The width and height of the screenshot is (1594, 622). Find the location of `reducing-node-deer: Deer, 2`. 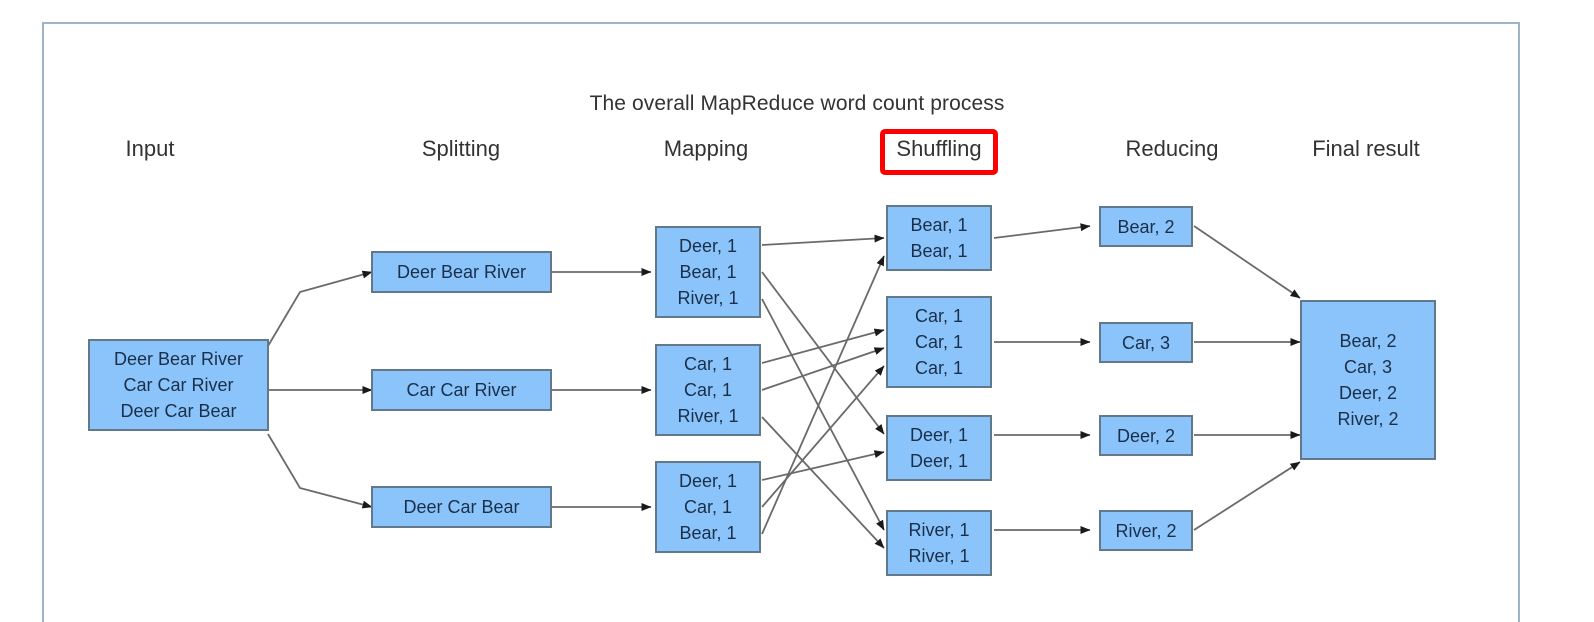

reducing-node-deer: Deer, 2 is located at coordinates (1146, 435).